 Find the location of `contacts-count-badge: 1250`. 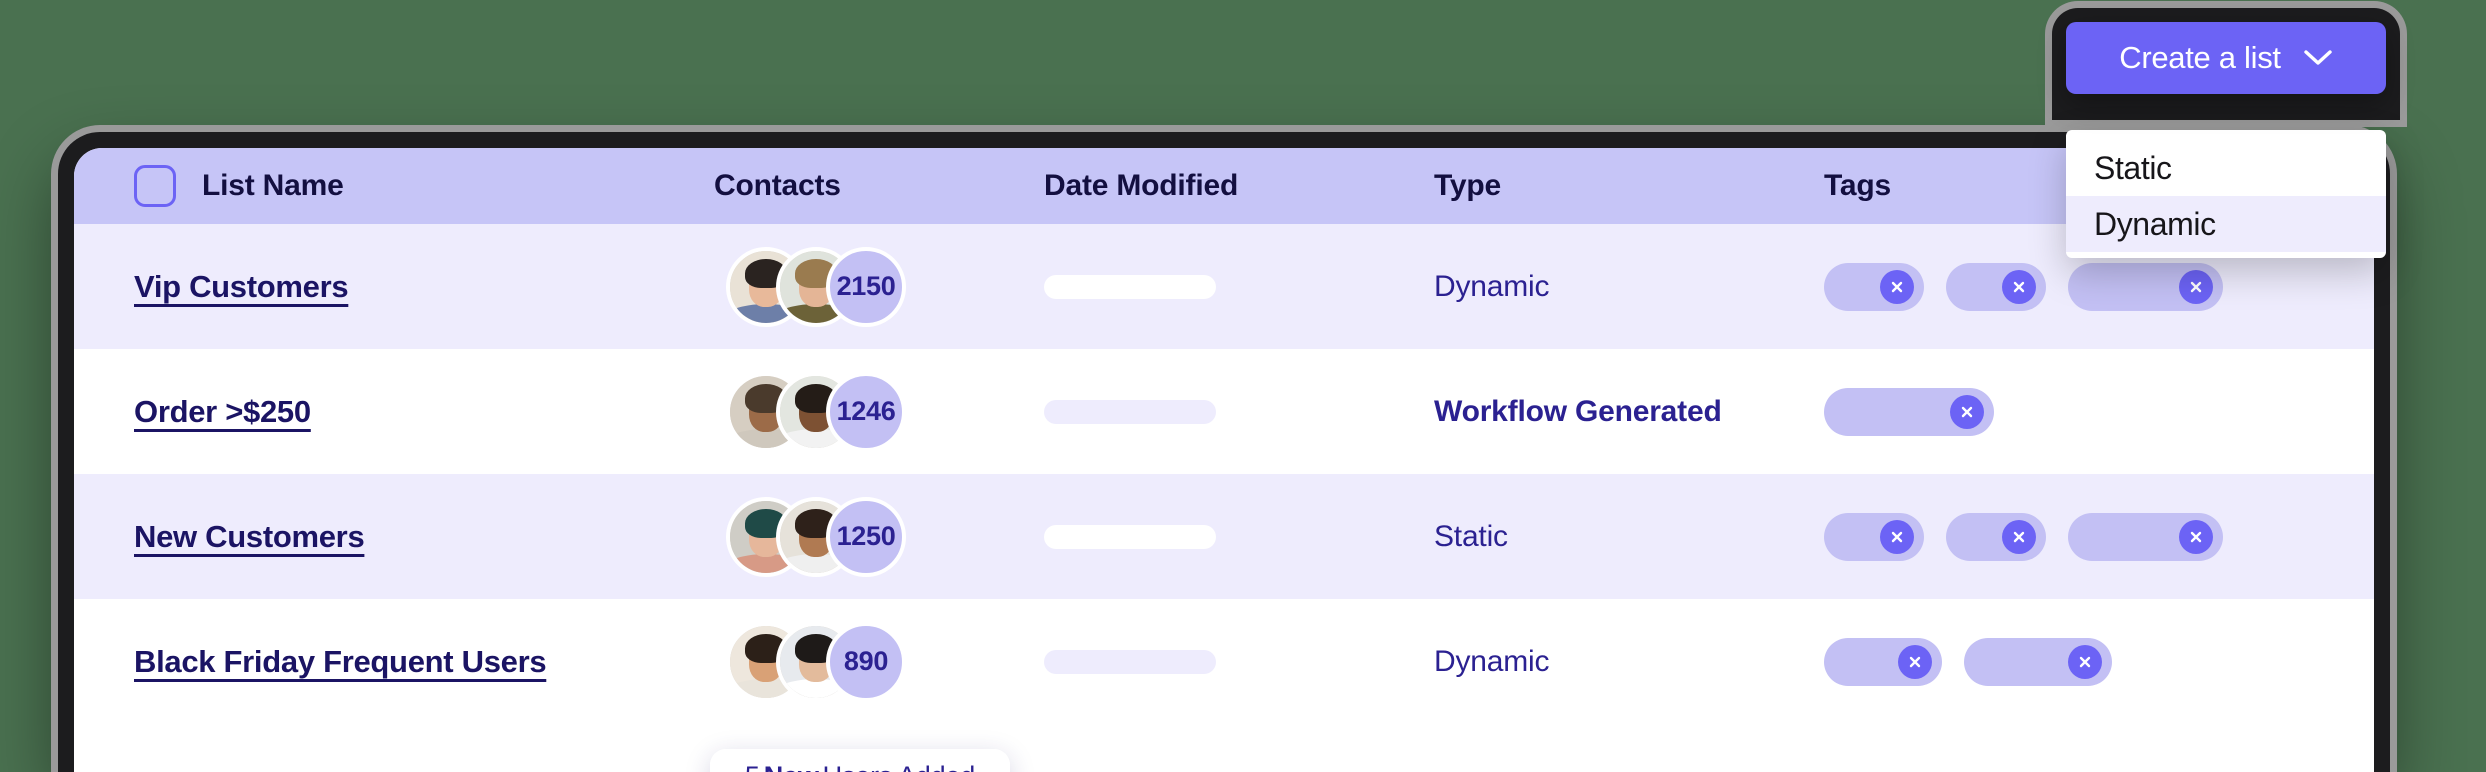

contacts-count-badge: 1250 is located at coordinates (866, 536).